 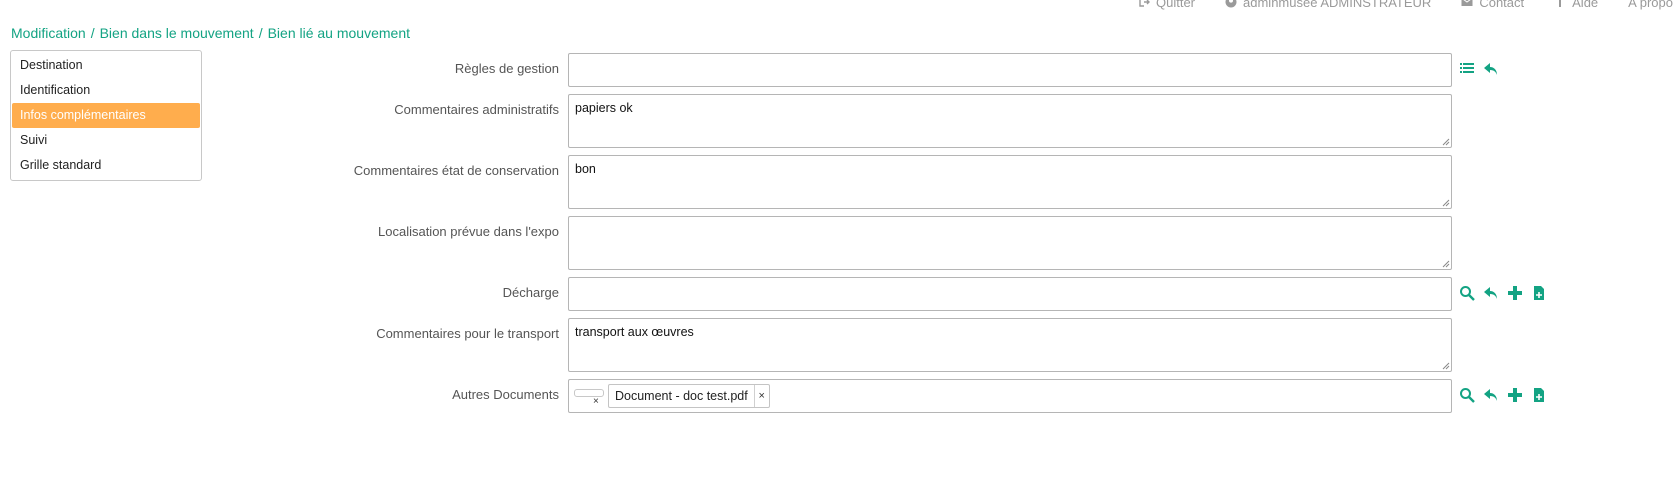 I want to click on logout-icon, so click(x=1144, y=3).